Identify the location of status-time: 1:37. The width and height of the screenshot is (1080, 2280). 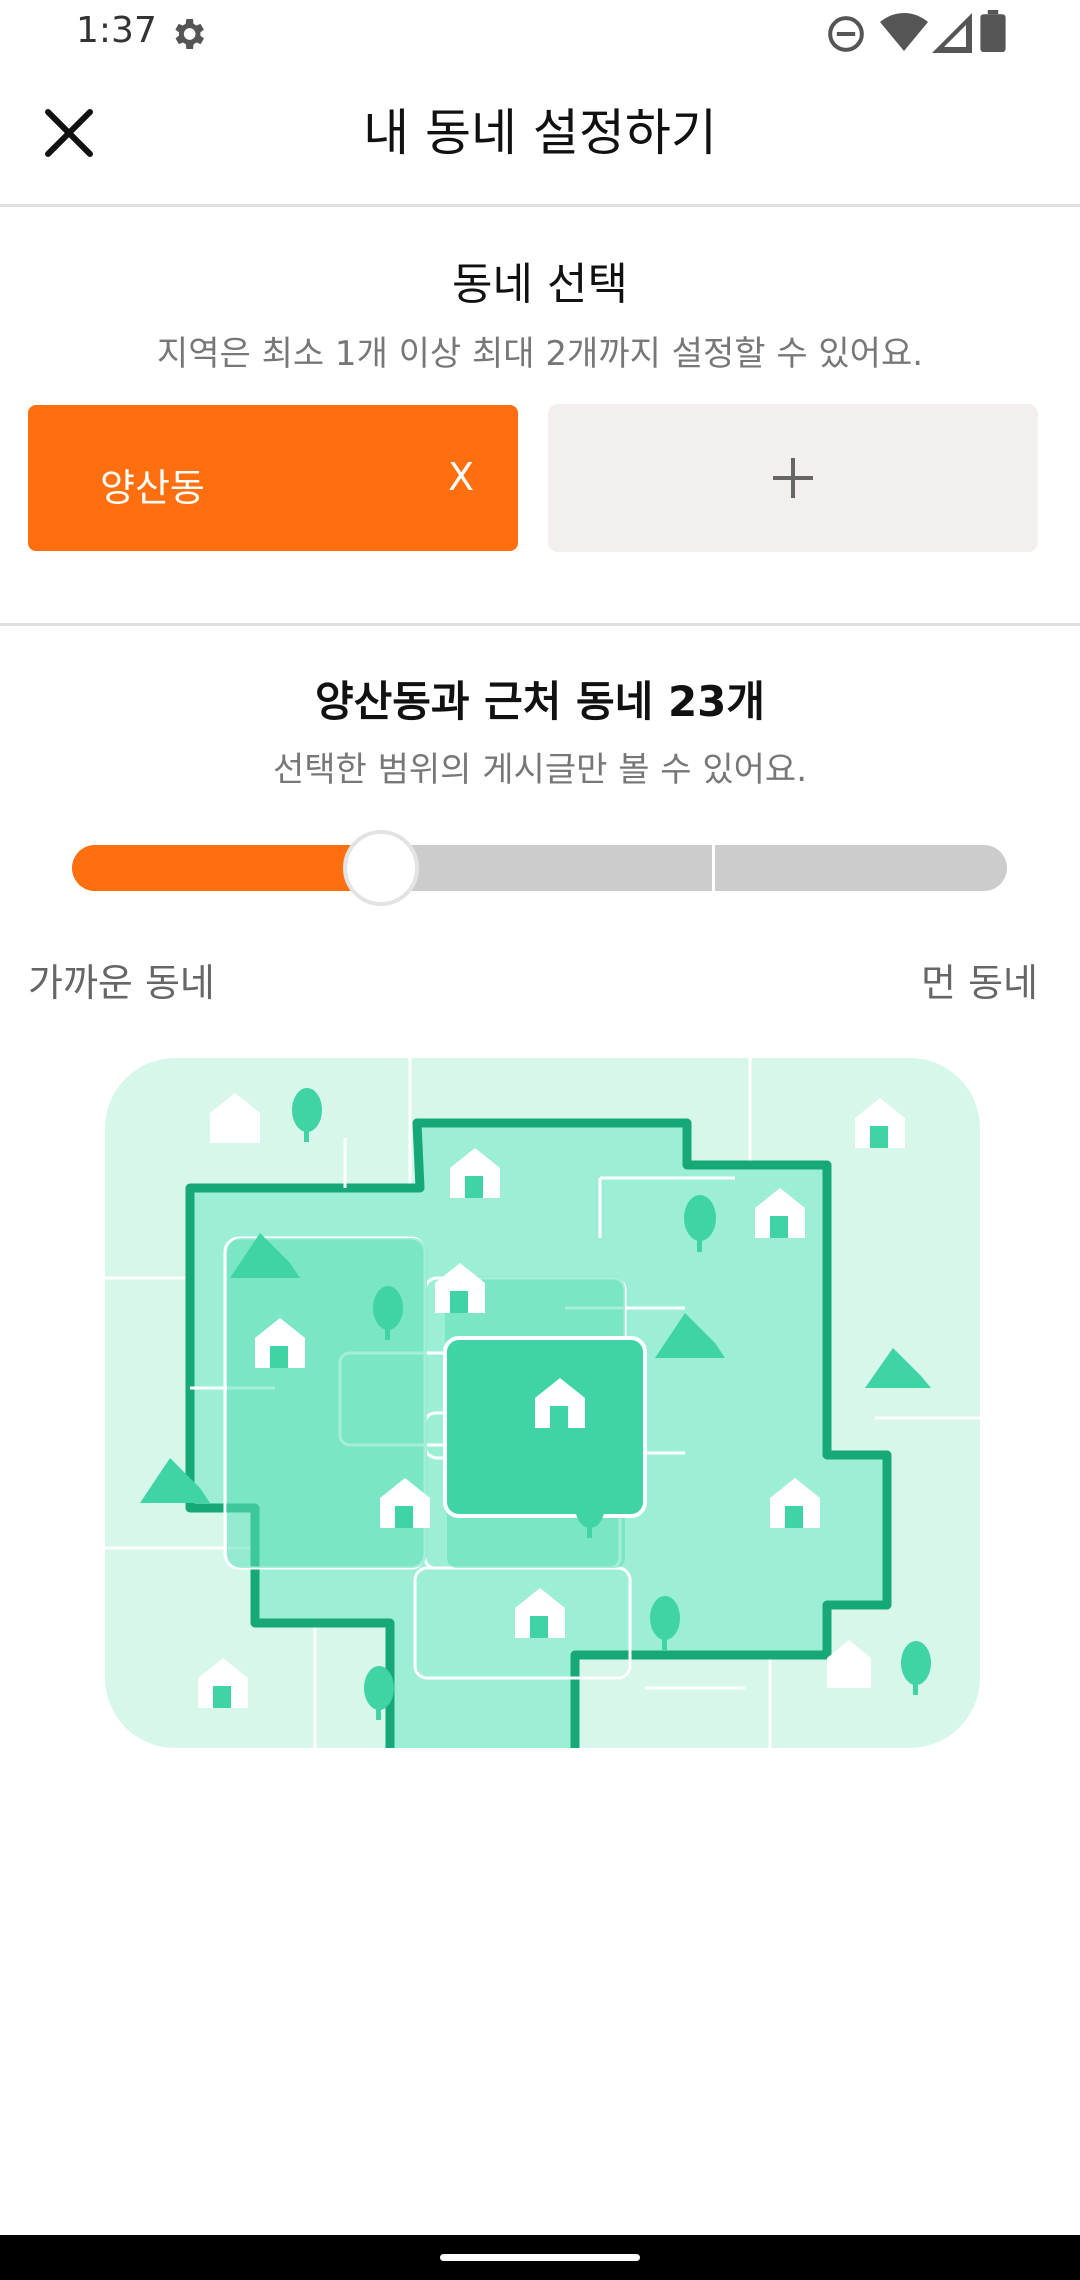
(116, 30).